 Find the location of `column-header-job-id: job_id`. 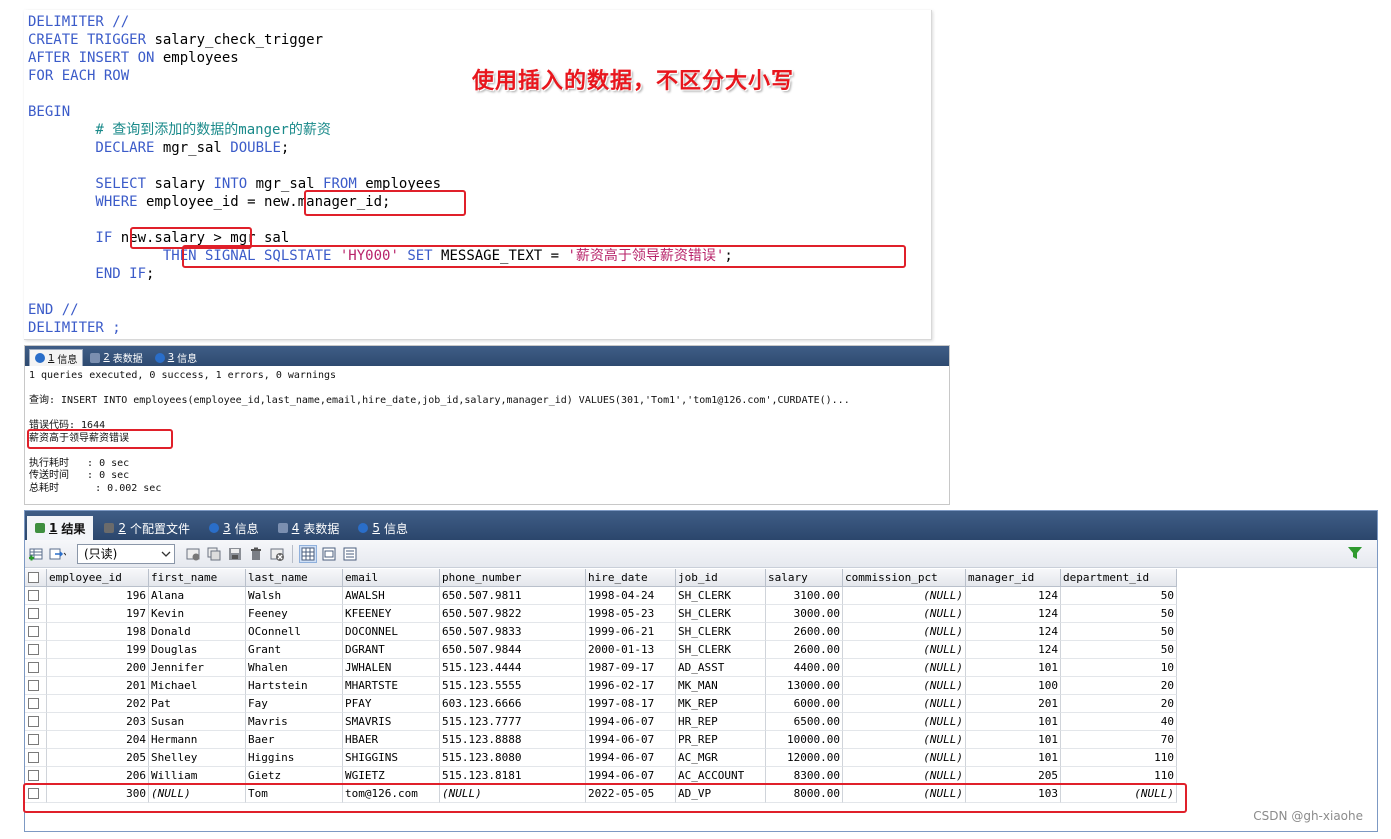

column-header-job-id: job_id is located at coordinates (721, 578).